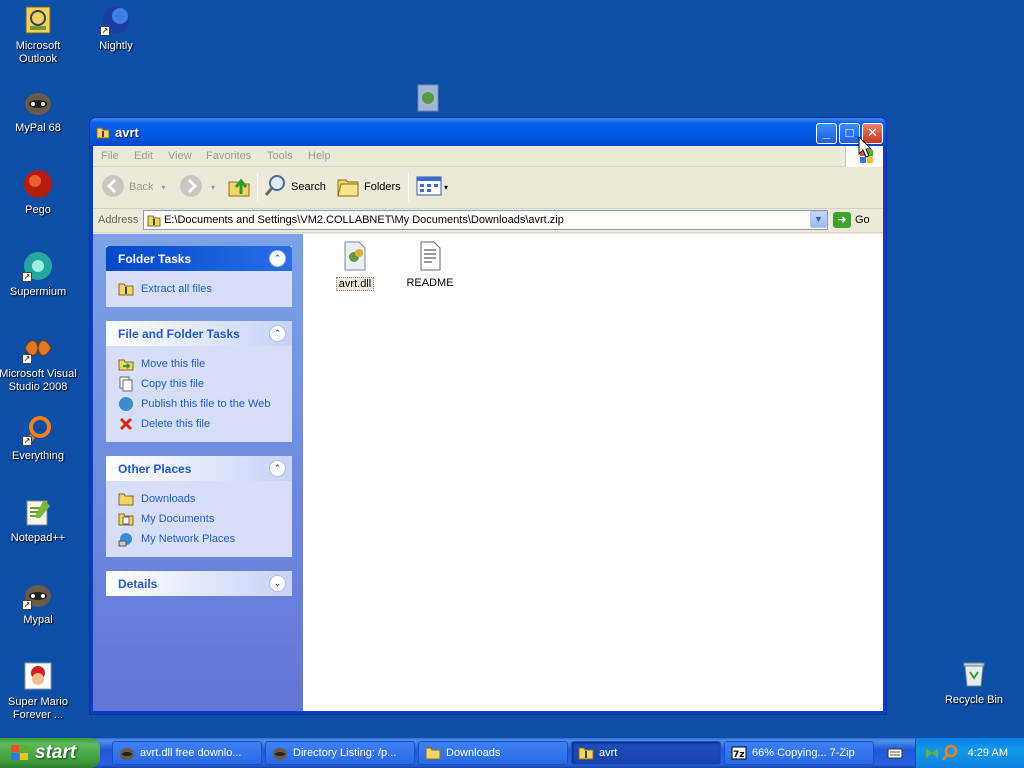  I want to click on menu-edit: Edit, so click(143, 156).